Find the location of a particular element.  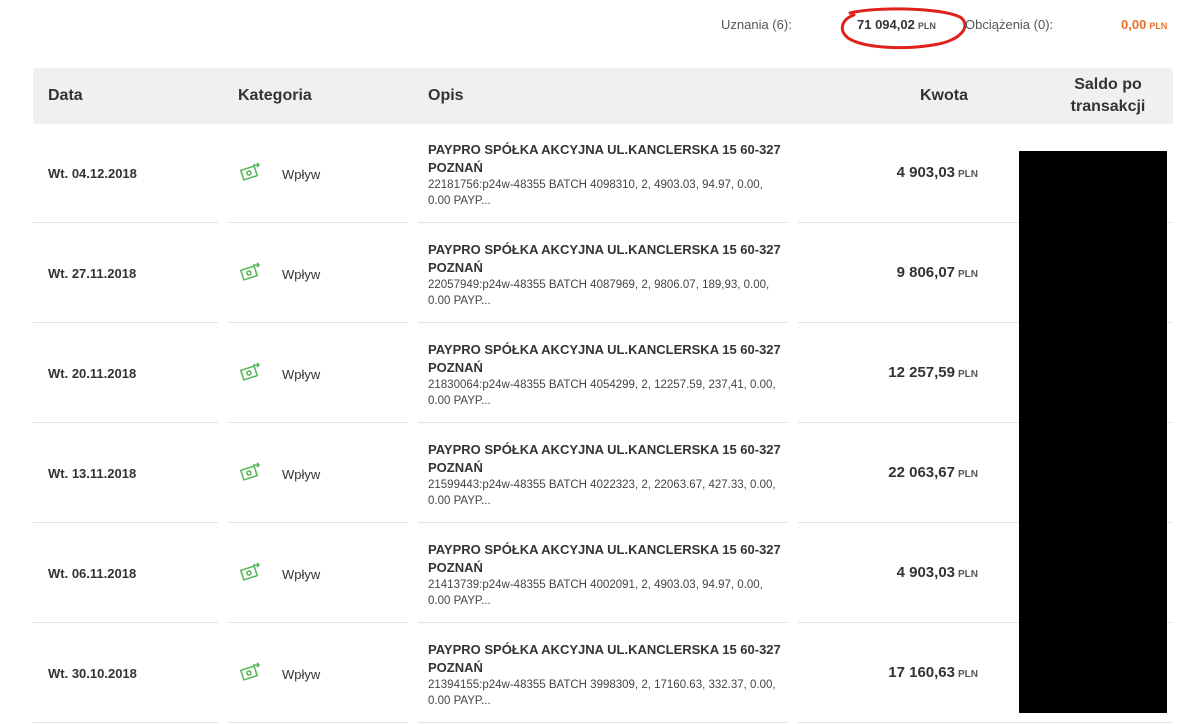

debits-total-value: 0,00 is located at coordinates (1134, 24).